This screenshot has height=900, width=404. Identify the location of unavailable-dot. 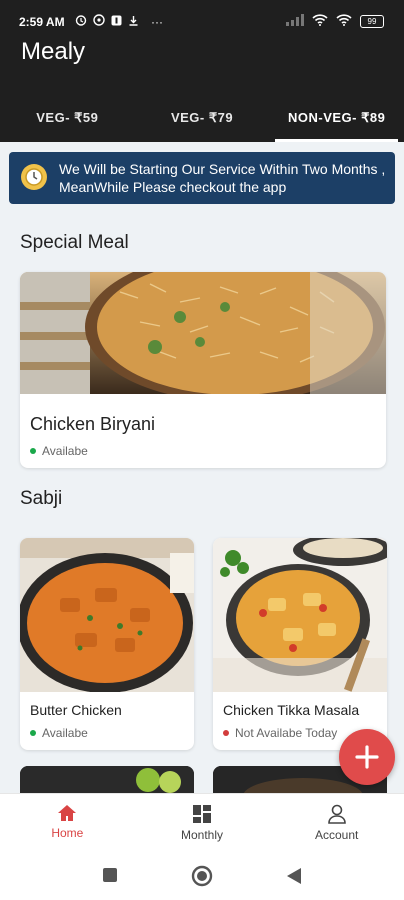
(226, 733).